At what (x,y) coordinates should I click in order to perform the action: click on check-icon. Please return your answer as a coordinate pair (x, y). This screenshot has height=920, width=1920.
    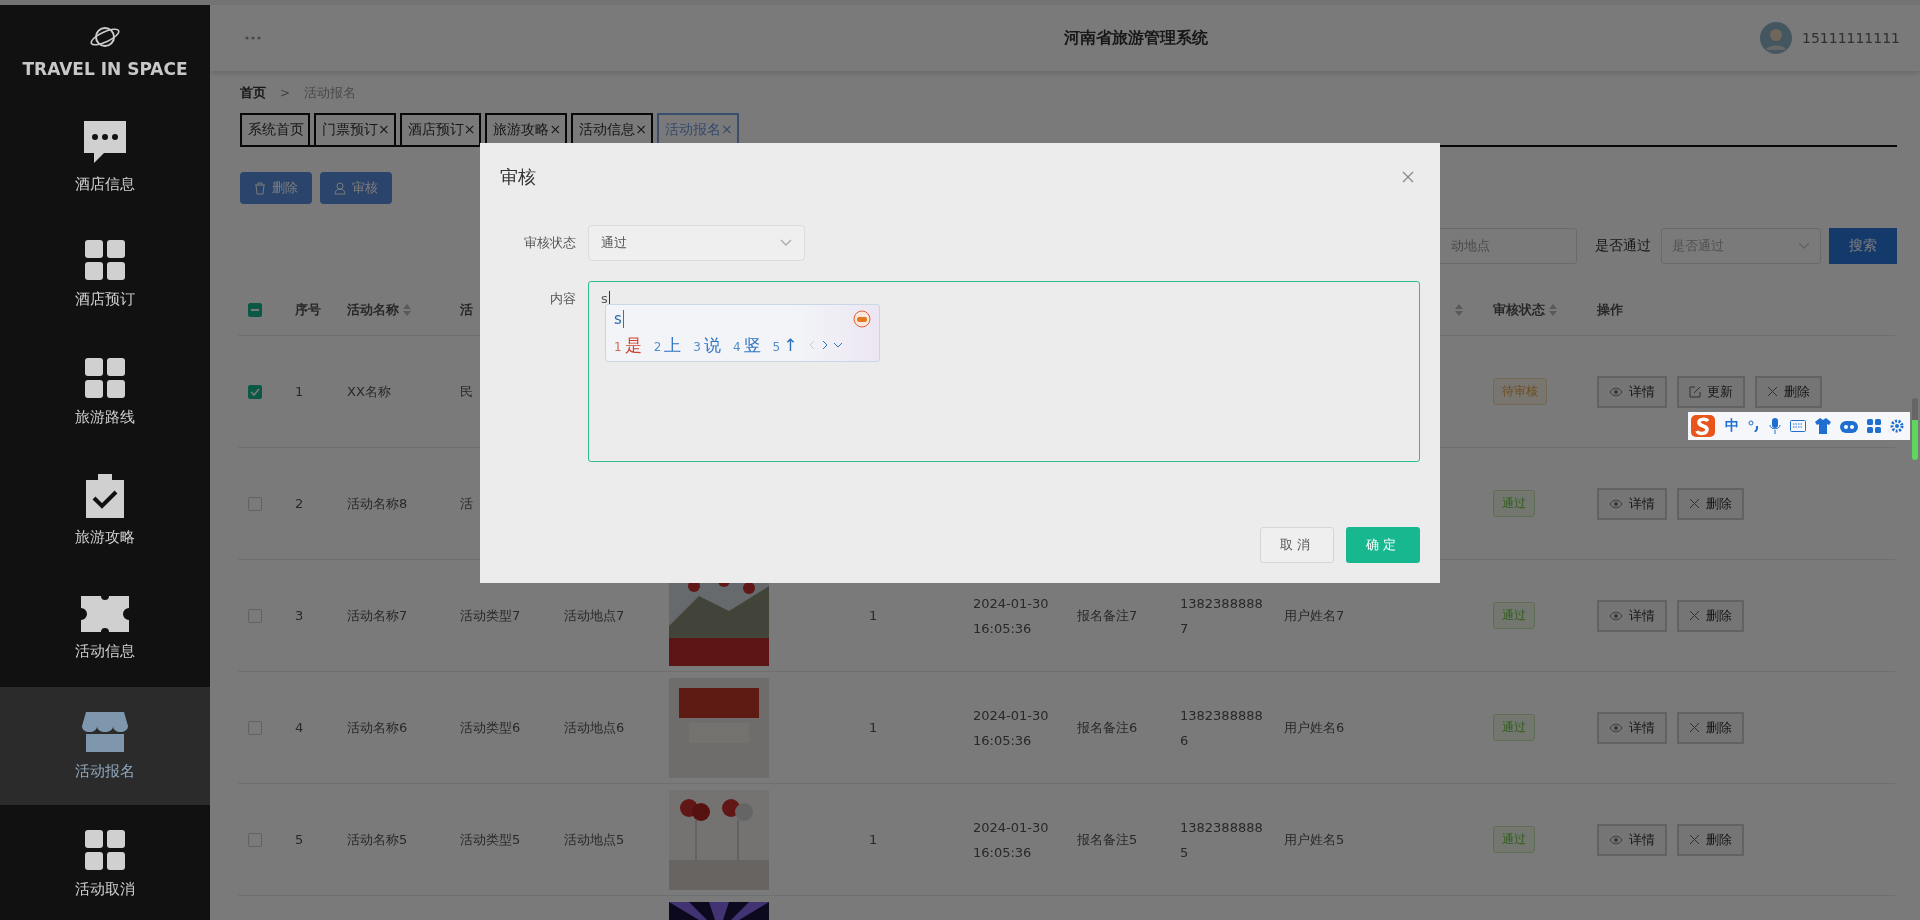
    Looking at the image, I should click on (255, 391).